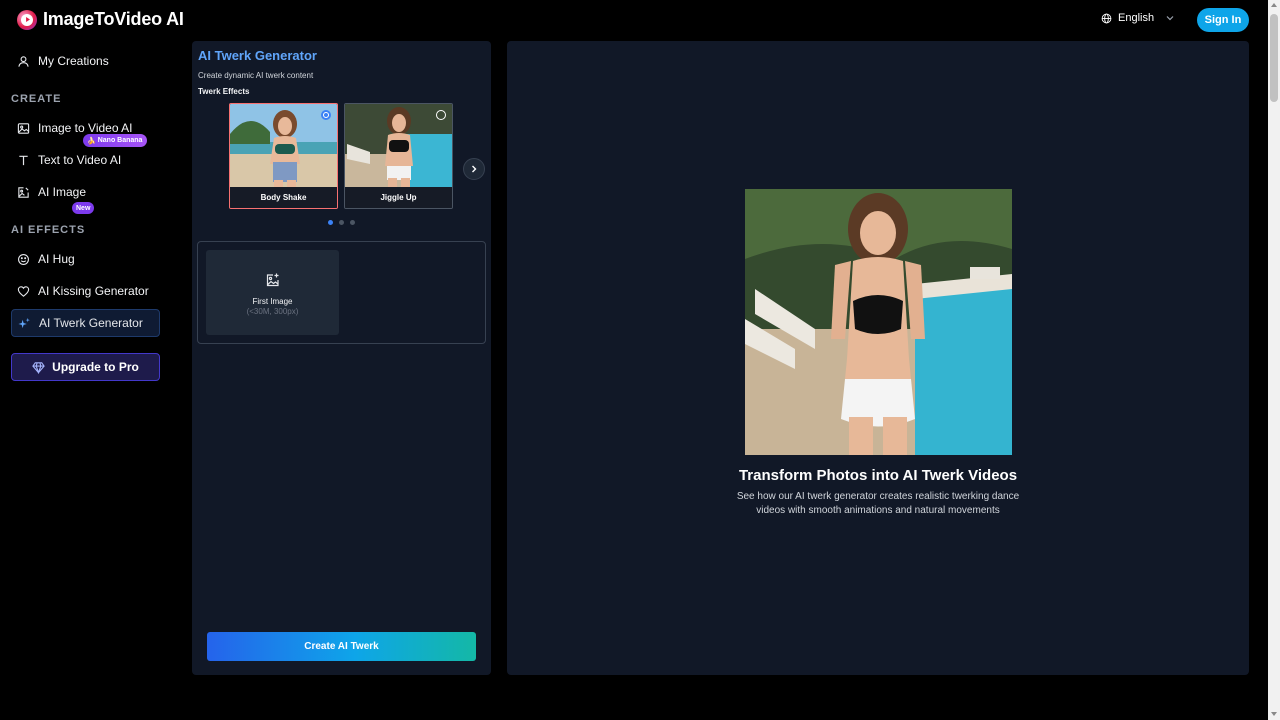 The image size is (1280, 720). I want to click on language-label: English, so click(1136, 18).